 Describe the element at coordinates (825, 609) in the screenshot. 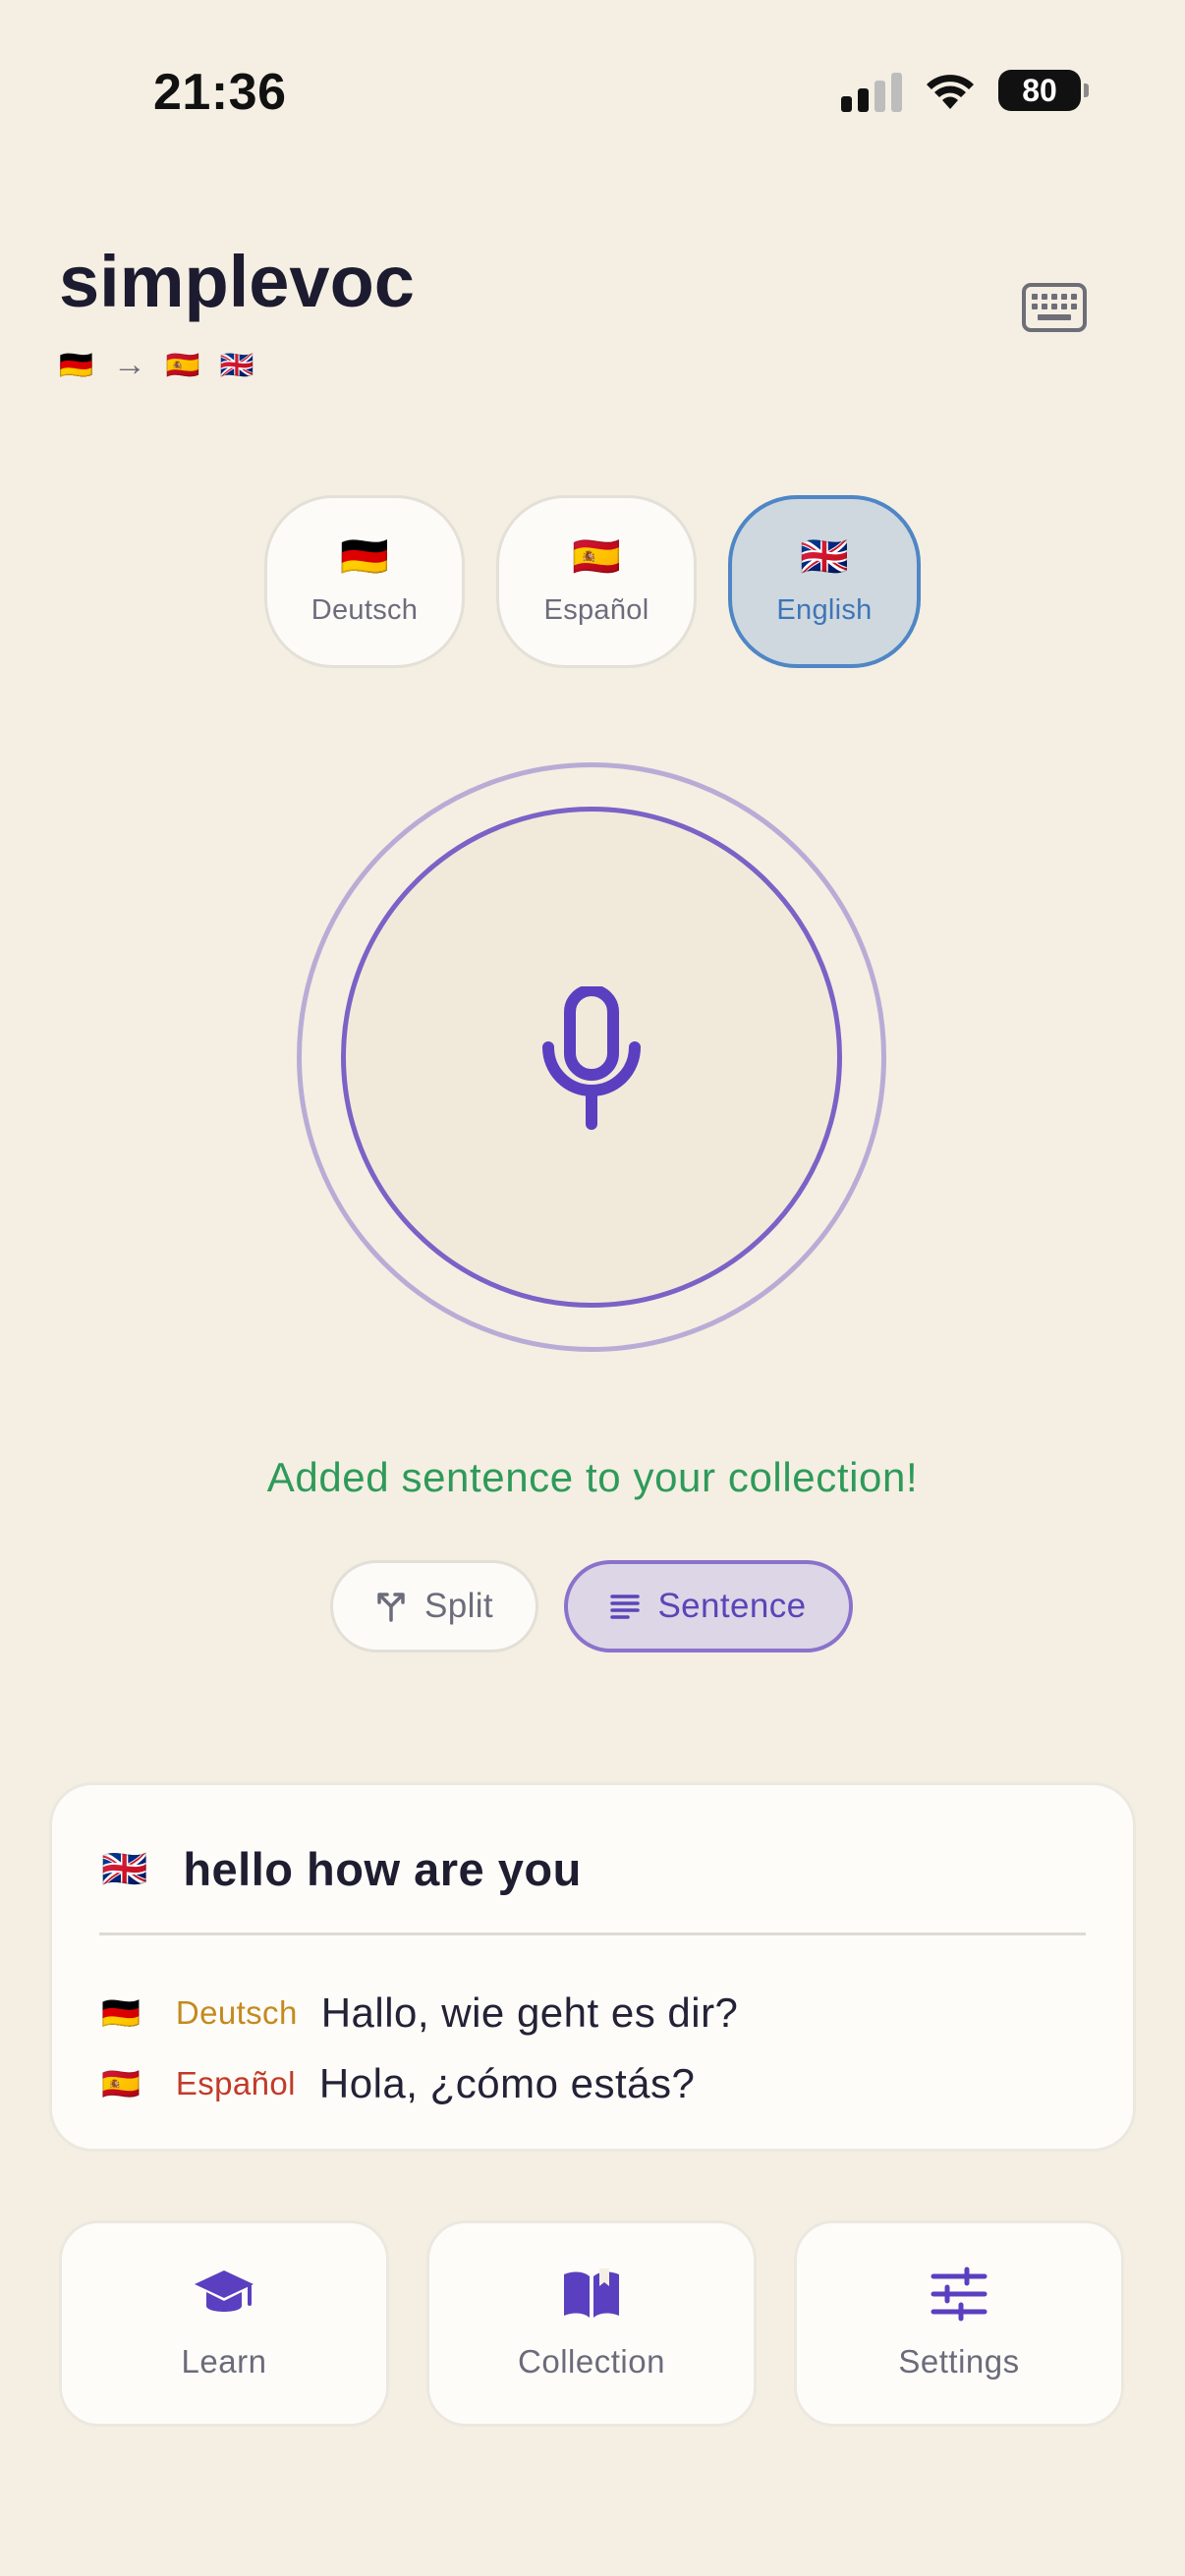

I see `language-label: English` at that location.